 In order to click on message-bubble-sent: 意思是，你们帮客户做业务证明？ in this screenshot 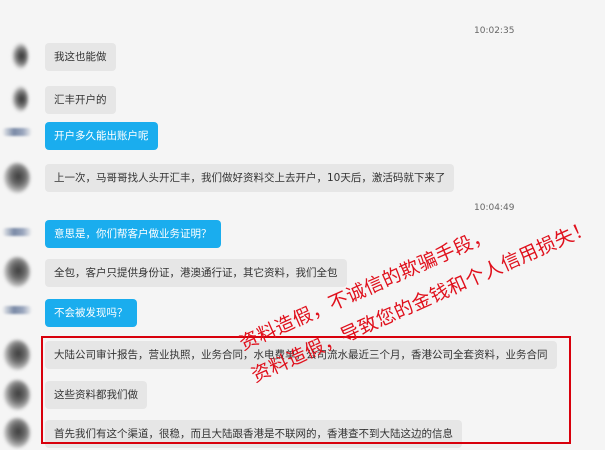, I will do `click(133, 234)`.